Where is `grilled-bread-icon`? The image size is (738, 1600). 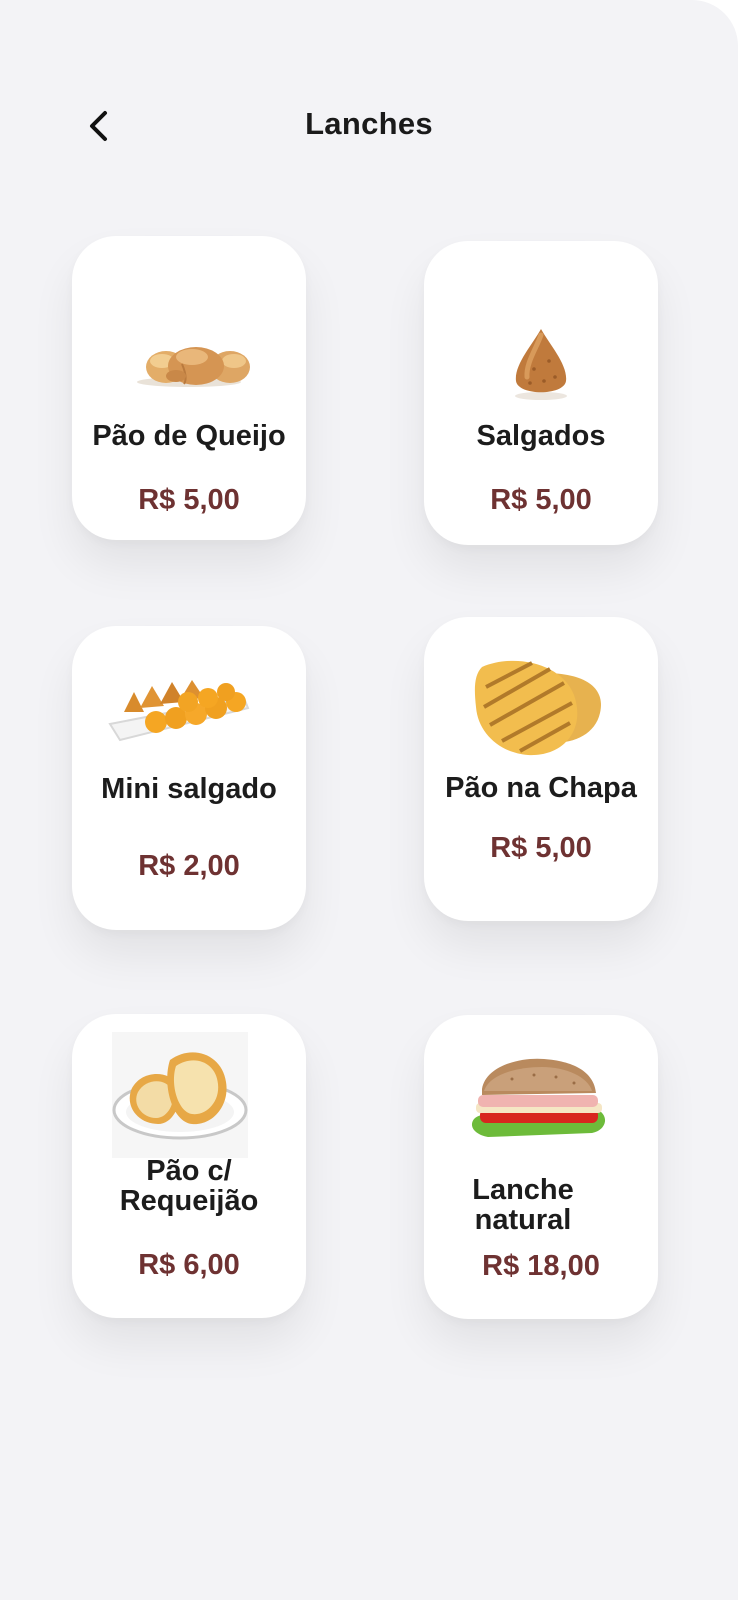
grilled-bread-icon is located at coordinates (537, 708).